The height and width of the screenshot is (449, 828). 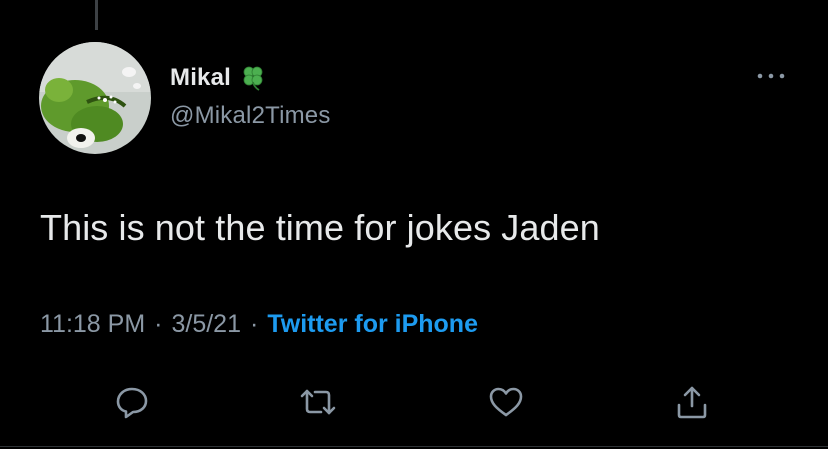 I want to click on author-display-name: Mikal, so click(x=200, y=78).